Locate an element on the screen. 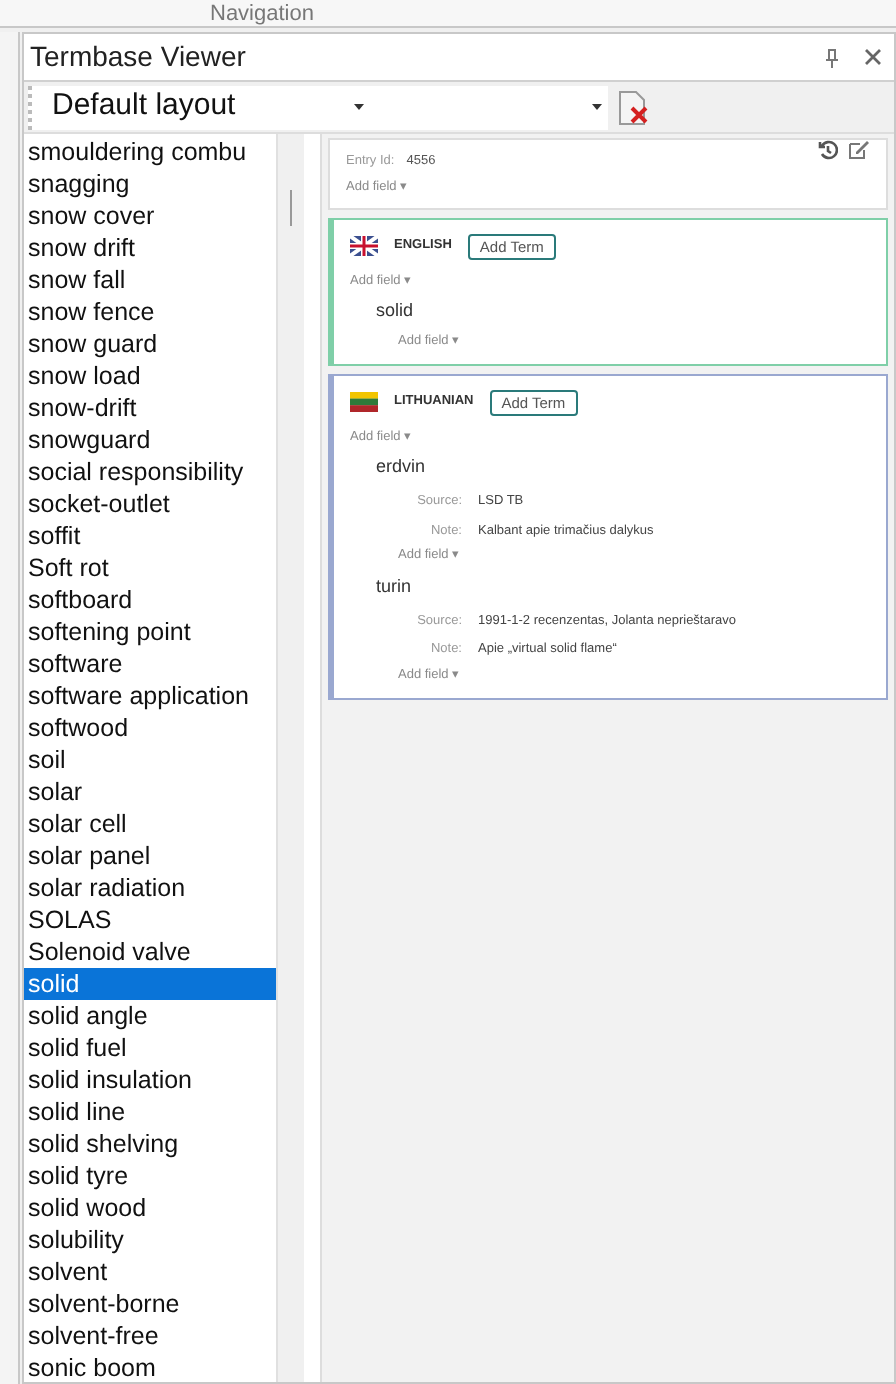  term-list-item: solvent-borne is located at coordinates (150, 1304).